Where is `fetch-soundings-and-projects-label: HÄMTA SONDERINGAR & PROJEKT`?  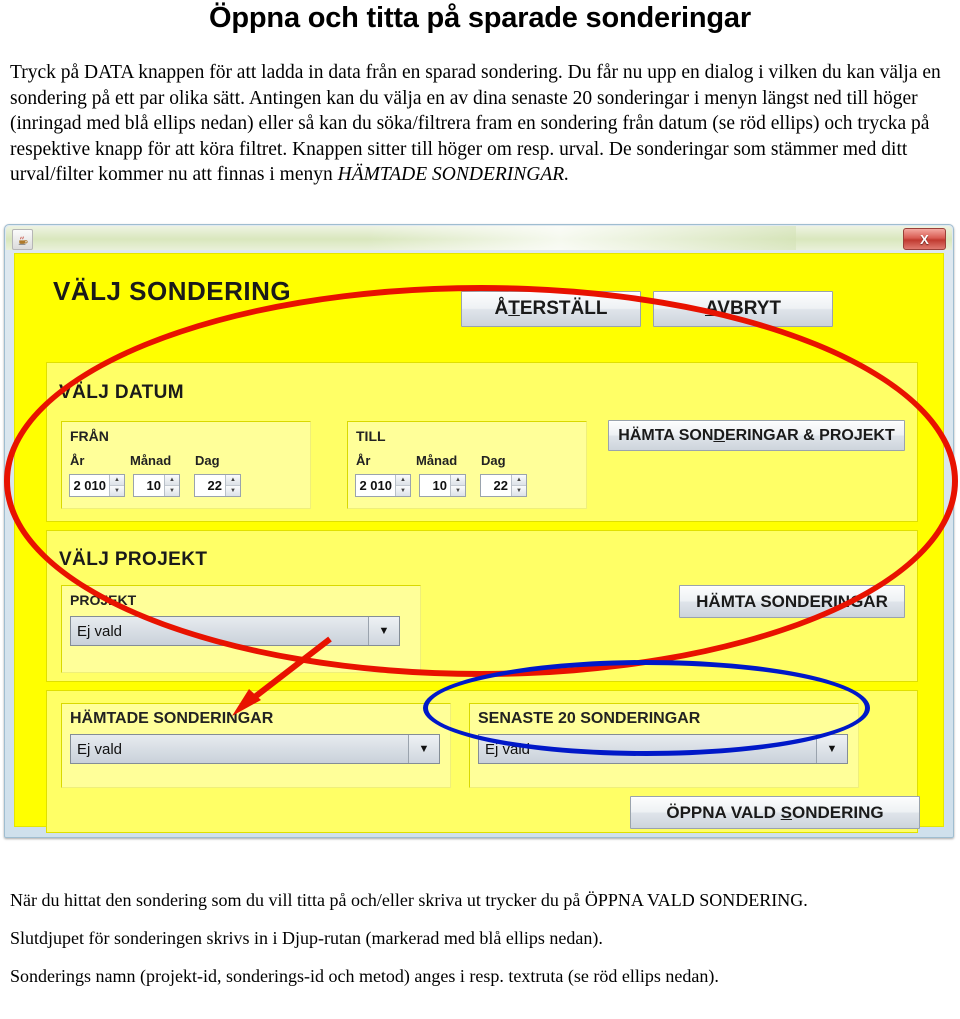 fetch-soundings-and-projects-label: HÄMTA SONDERINGAR & PROJEKT is located at coordinates (756, 435).